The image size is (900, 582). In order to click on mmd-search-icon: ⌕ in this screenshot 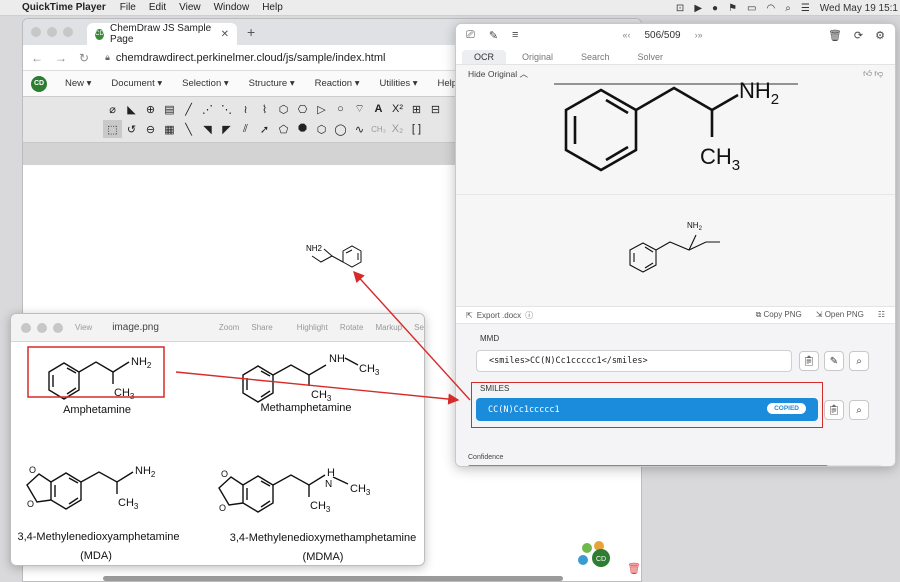, I will do `click(859, 361)`.